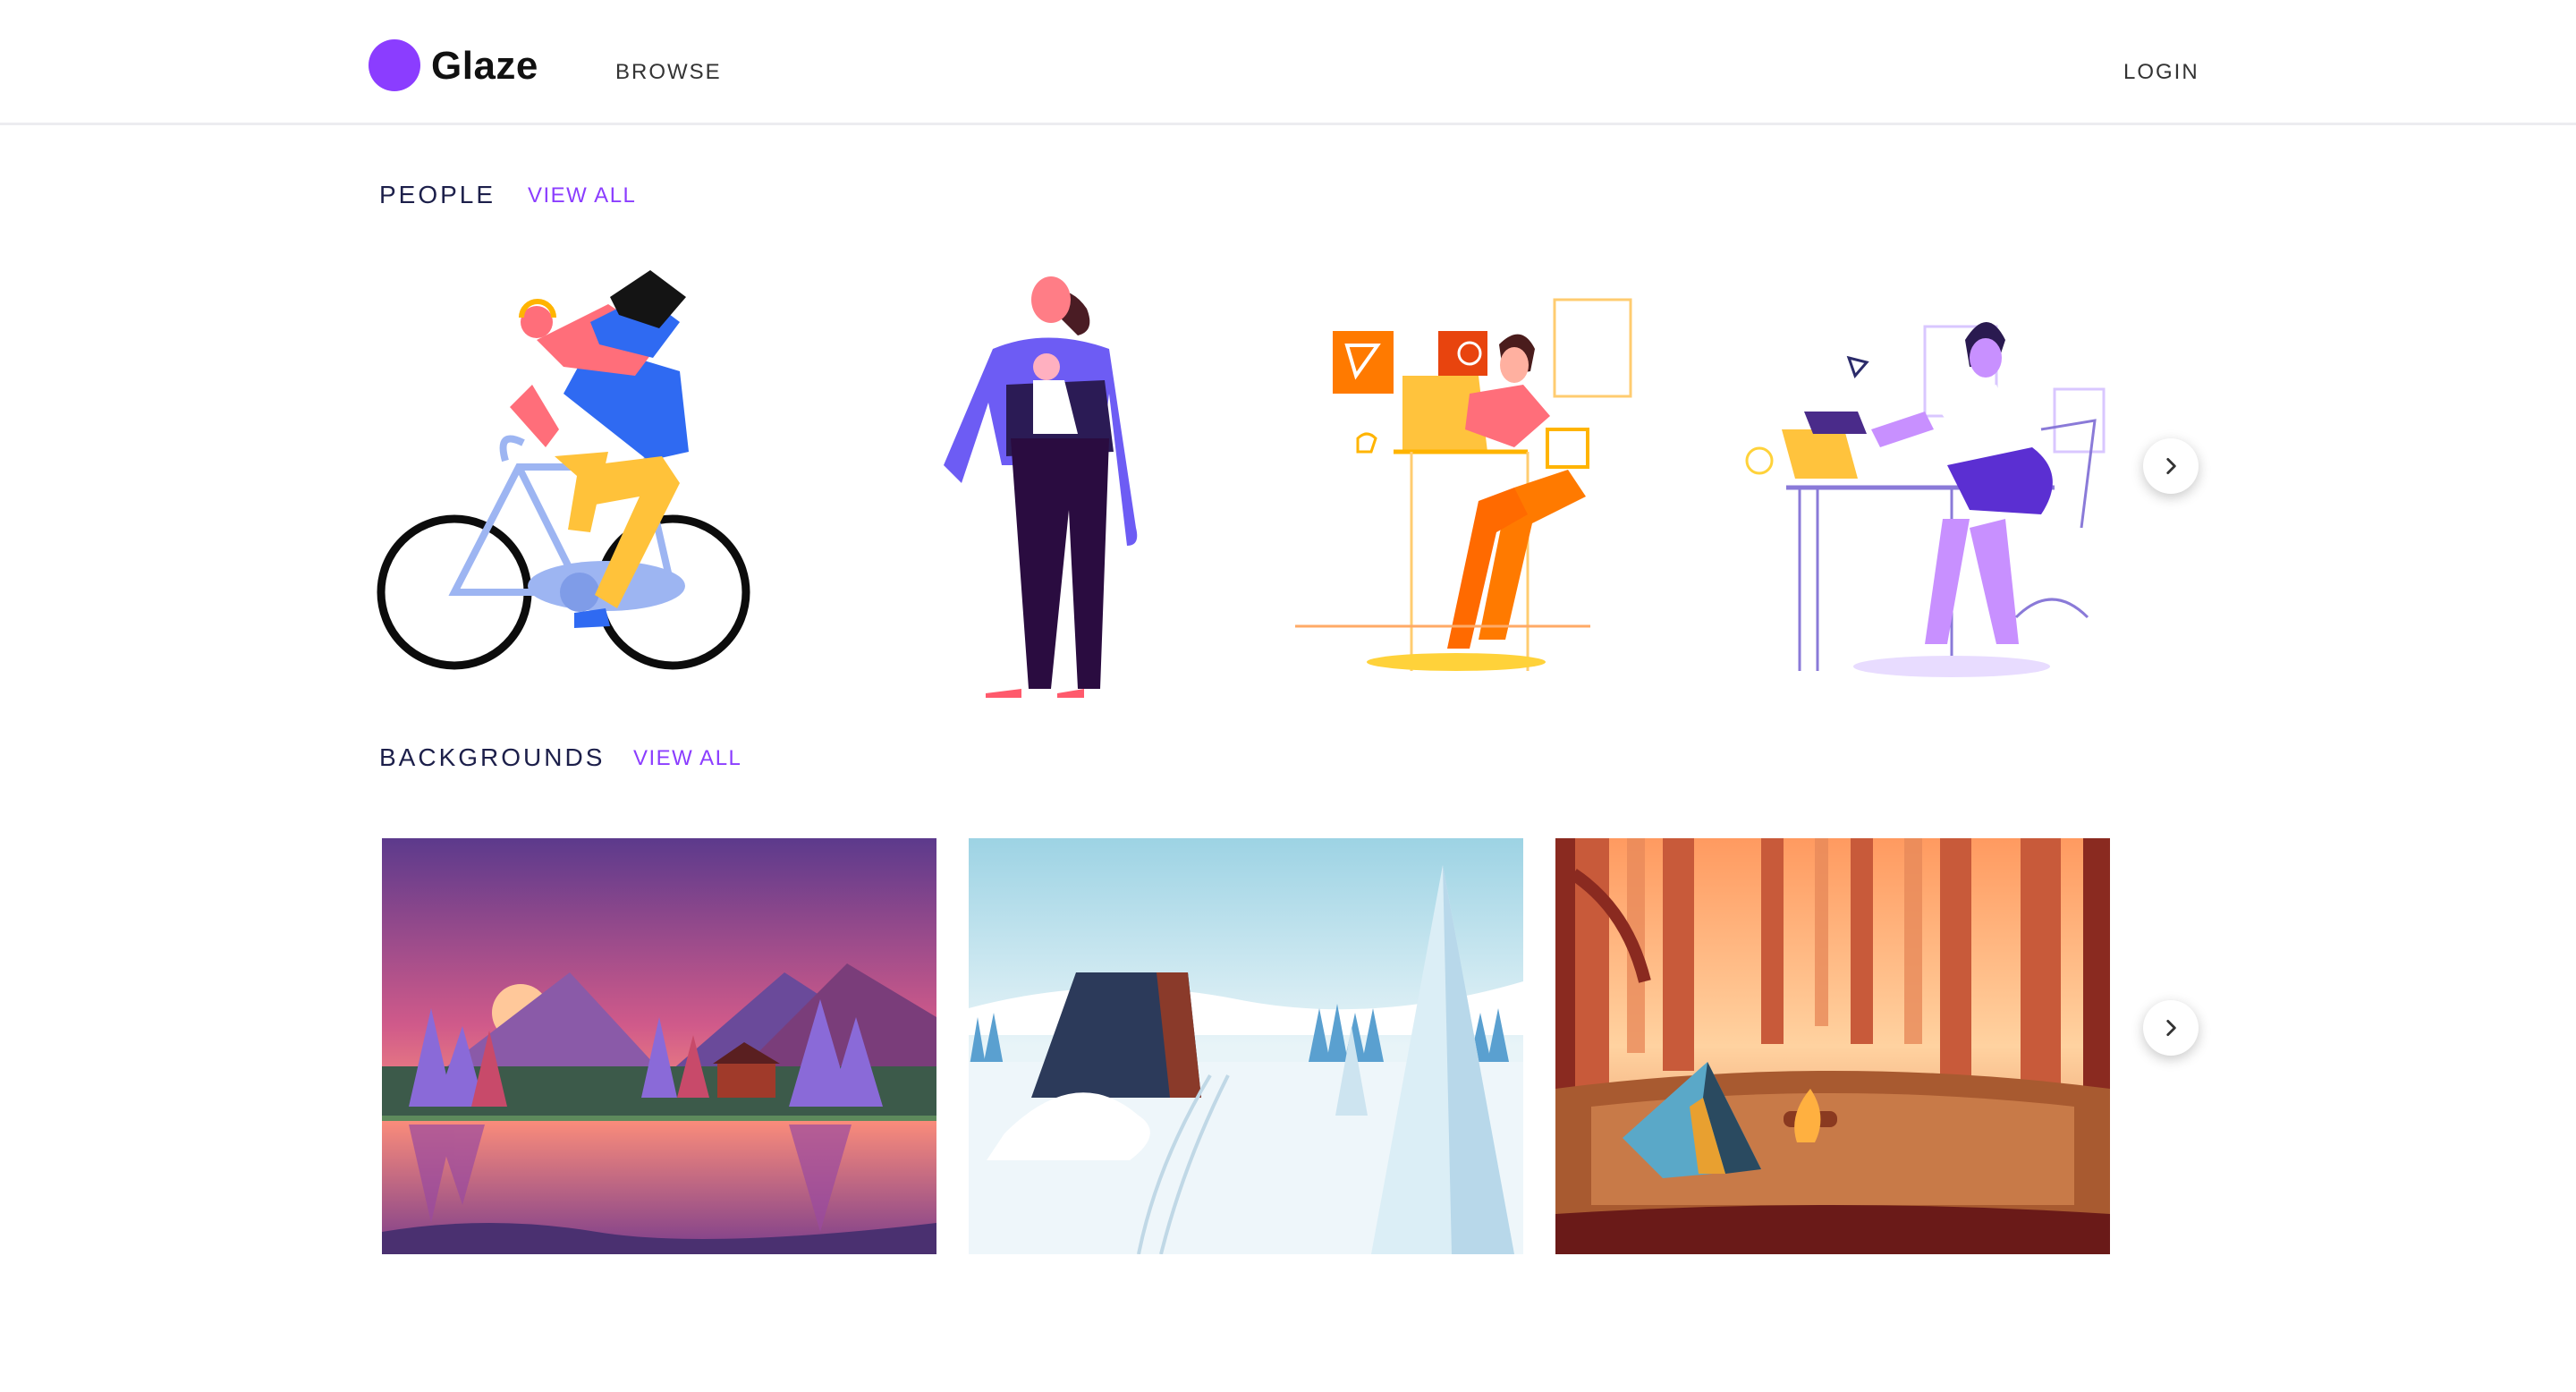  What do you see at coordinates (394, 65) in the screenshot?
I see `logo-icon` at bounding box center [394, 65].